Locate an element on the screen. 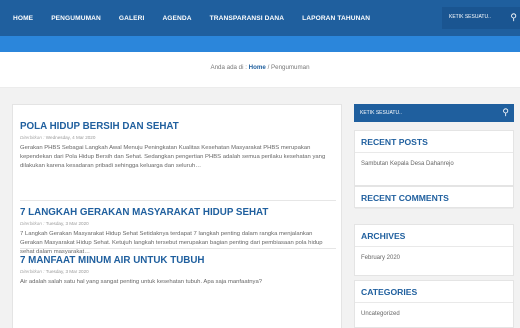 The width and height of the screenshot is (520, 328). widget-recent-comments: RECENT COMMENTS is located at coordinates (434, 197).